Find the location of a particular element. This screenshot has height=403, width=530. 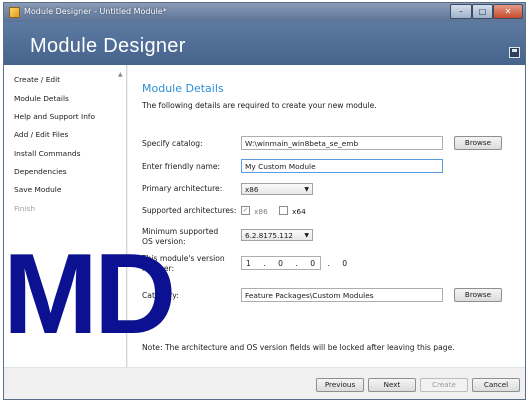

module-version-field: 1 . 0 . 0 . 0 is located at coordinates (294, 263).